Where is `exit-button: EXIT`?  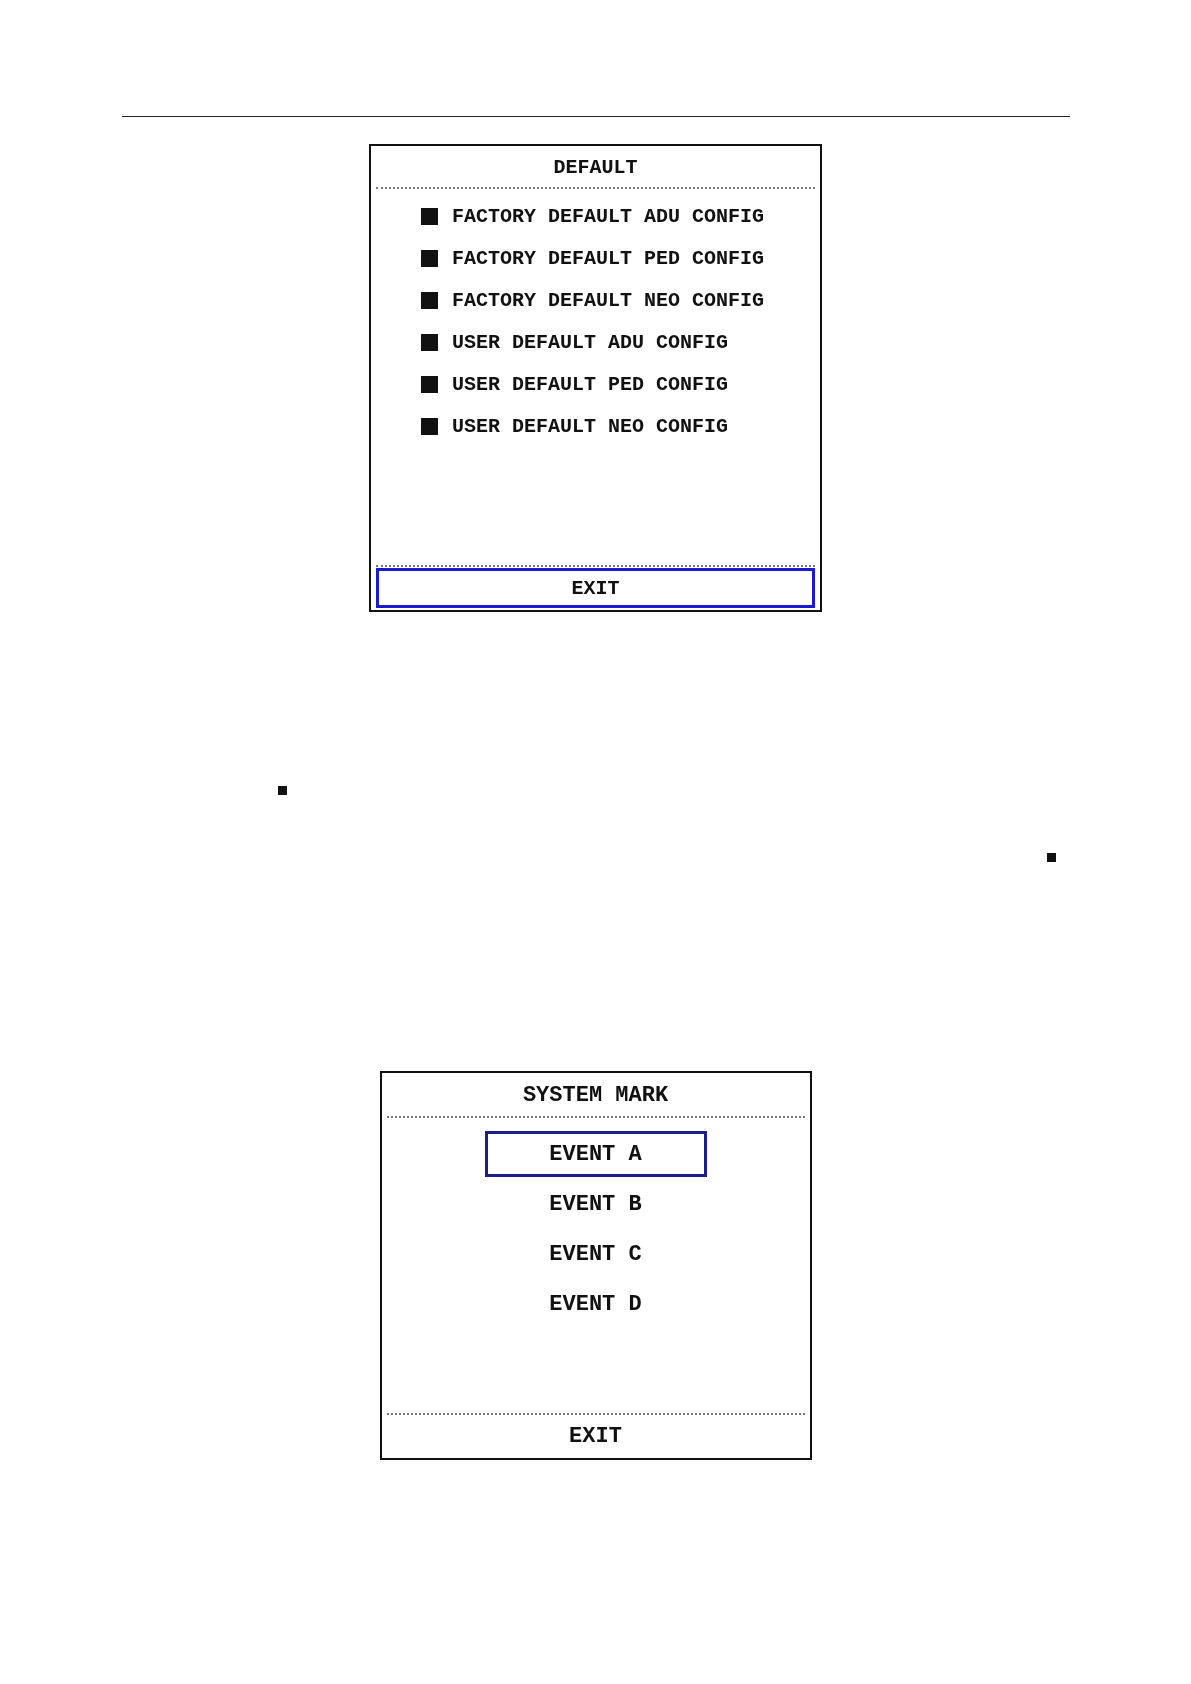
exit-button: EXIT is located at coordinates (595, 588).